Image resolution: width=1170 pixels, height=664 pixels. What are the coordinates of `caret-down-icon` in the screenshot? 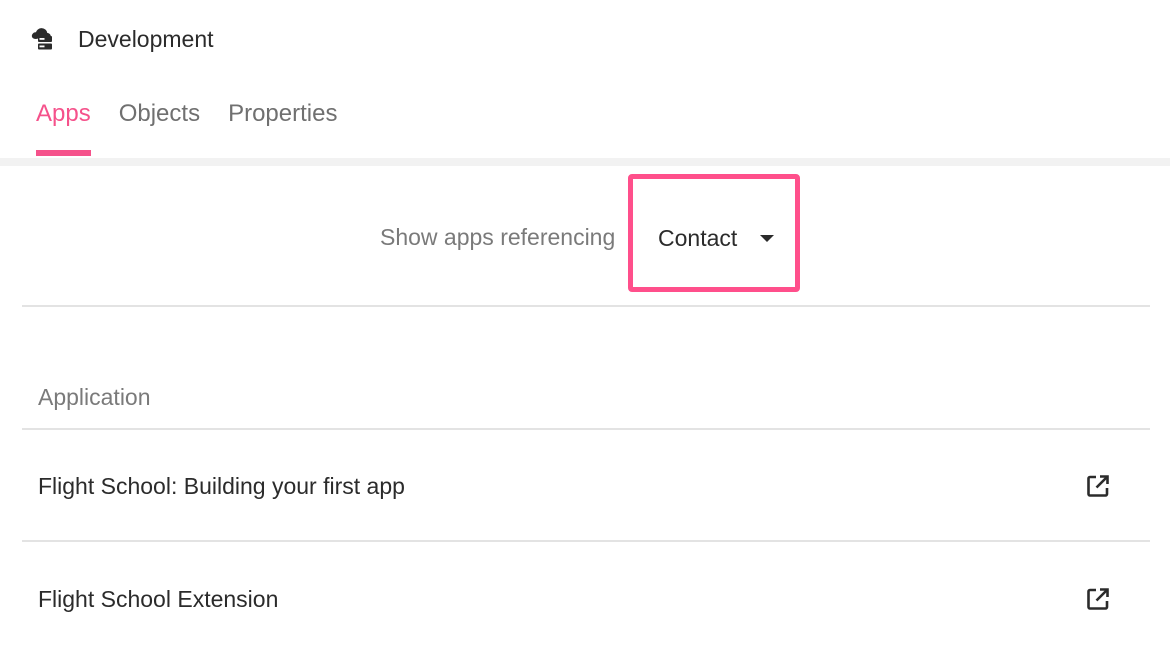 It's located at (767, 238).